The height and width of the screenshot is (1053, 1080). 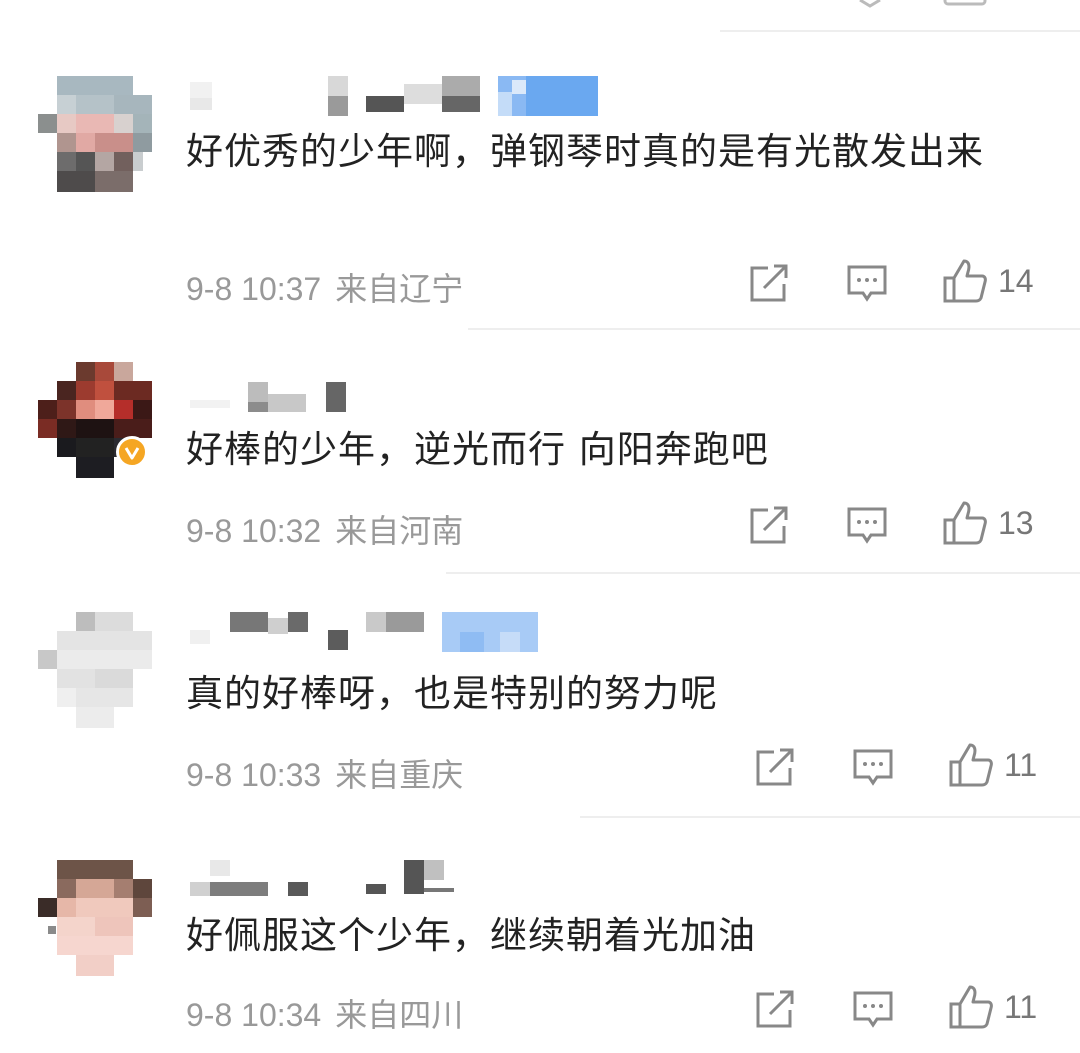 I want to click on verified-badge-icon, so click(x=132, y=452).